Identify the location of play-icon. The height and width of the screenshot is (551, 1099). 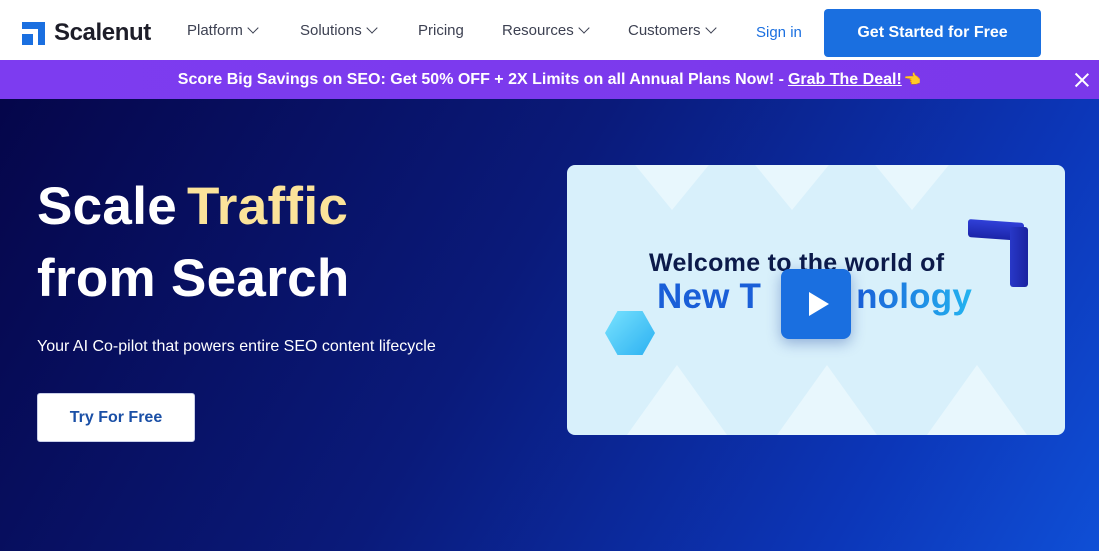
(818, 304).